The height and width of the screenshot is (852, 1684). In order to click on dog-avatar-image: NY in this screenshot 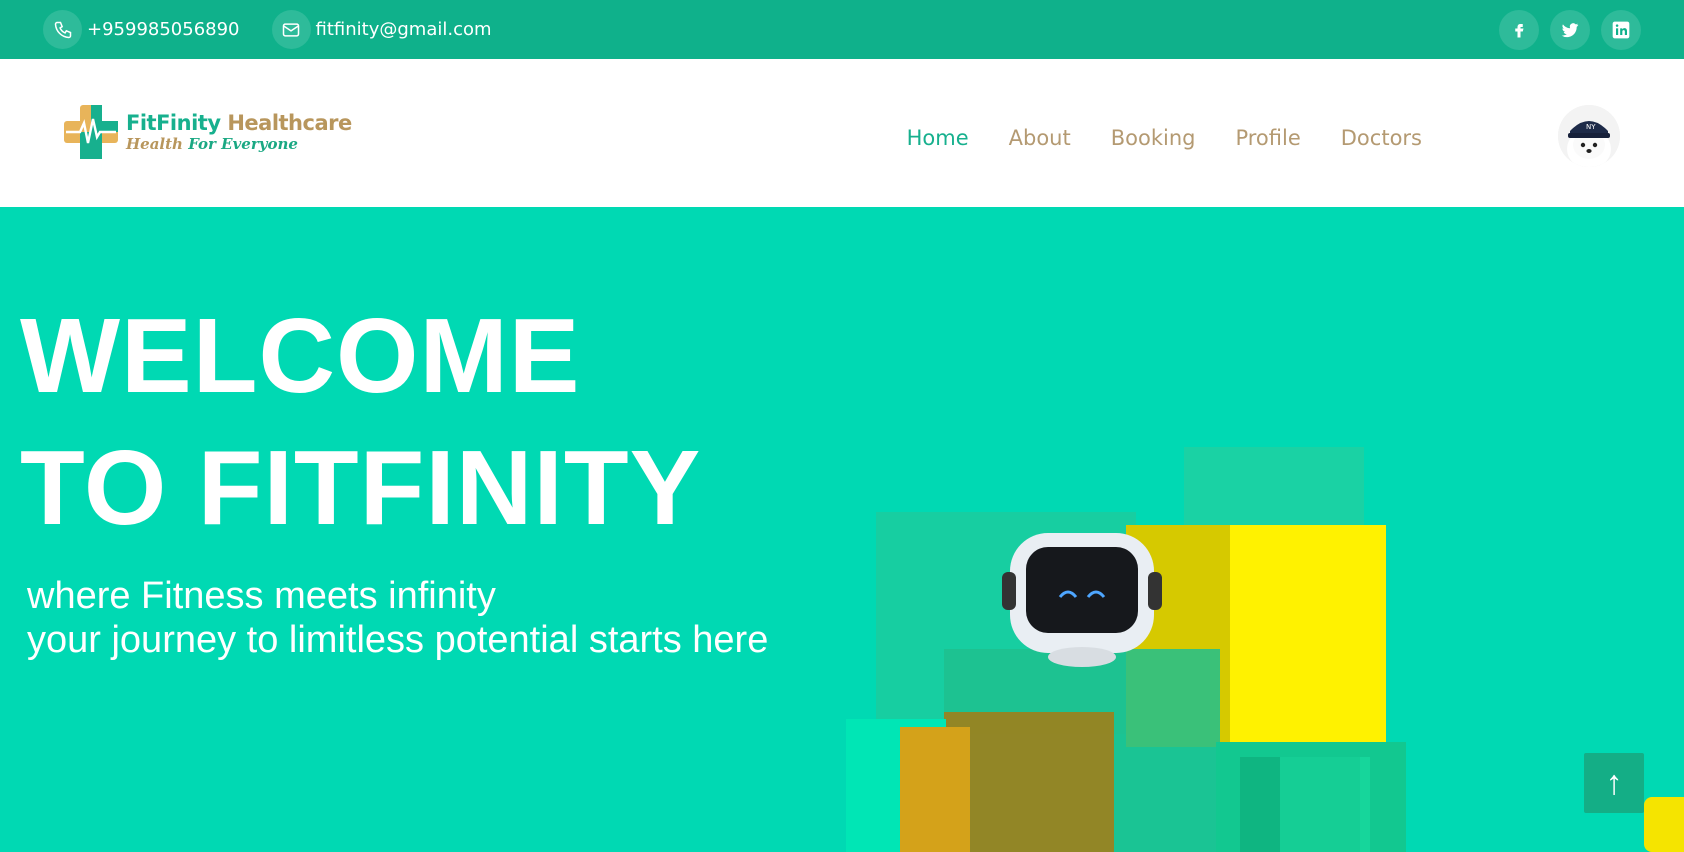, I will do `click(1589, 136)`.